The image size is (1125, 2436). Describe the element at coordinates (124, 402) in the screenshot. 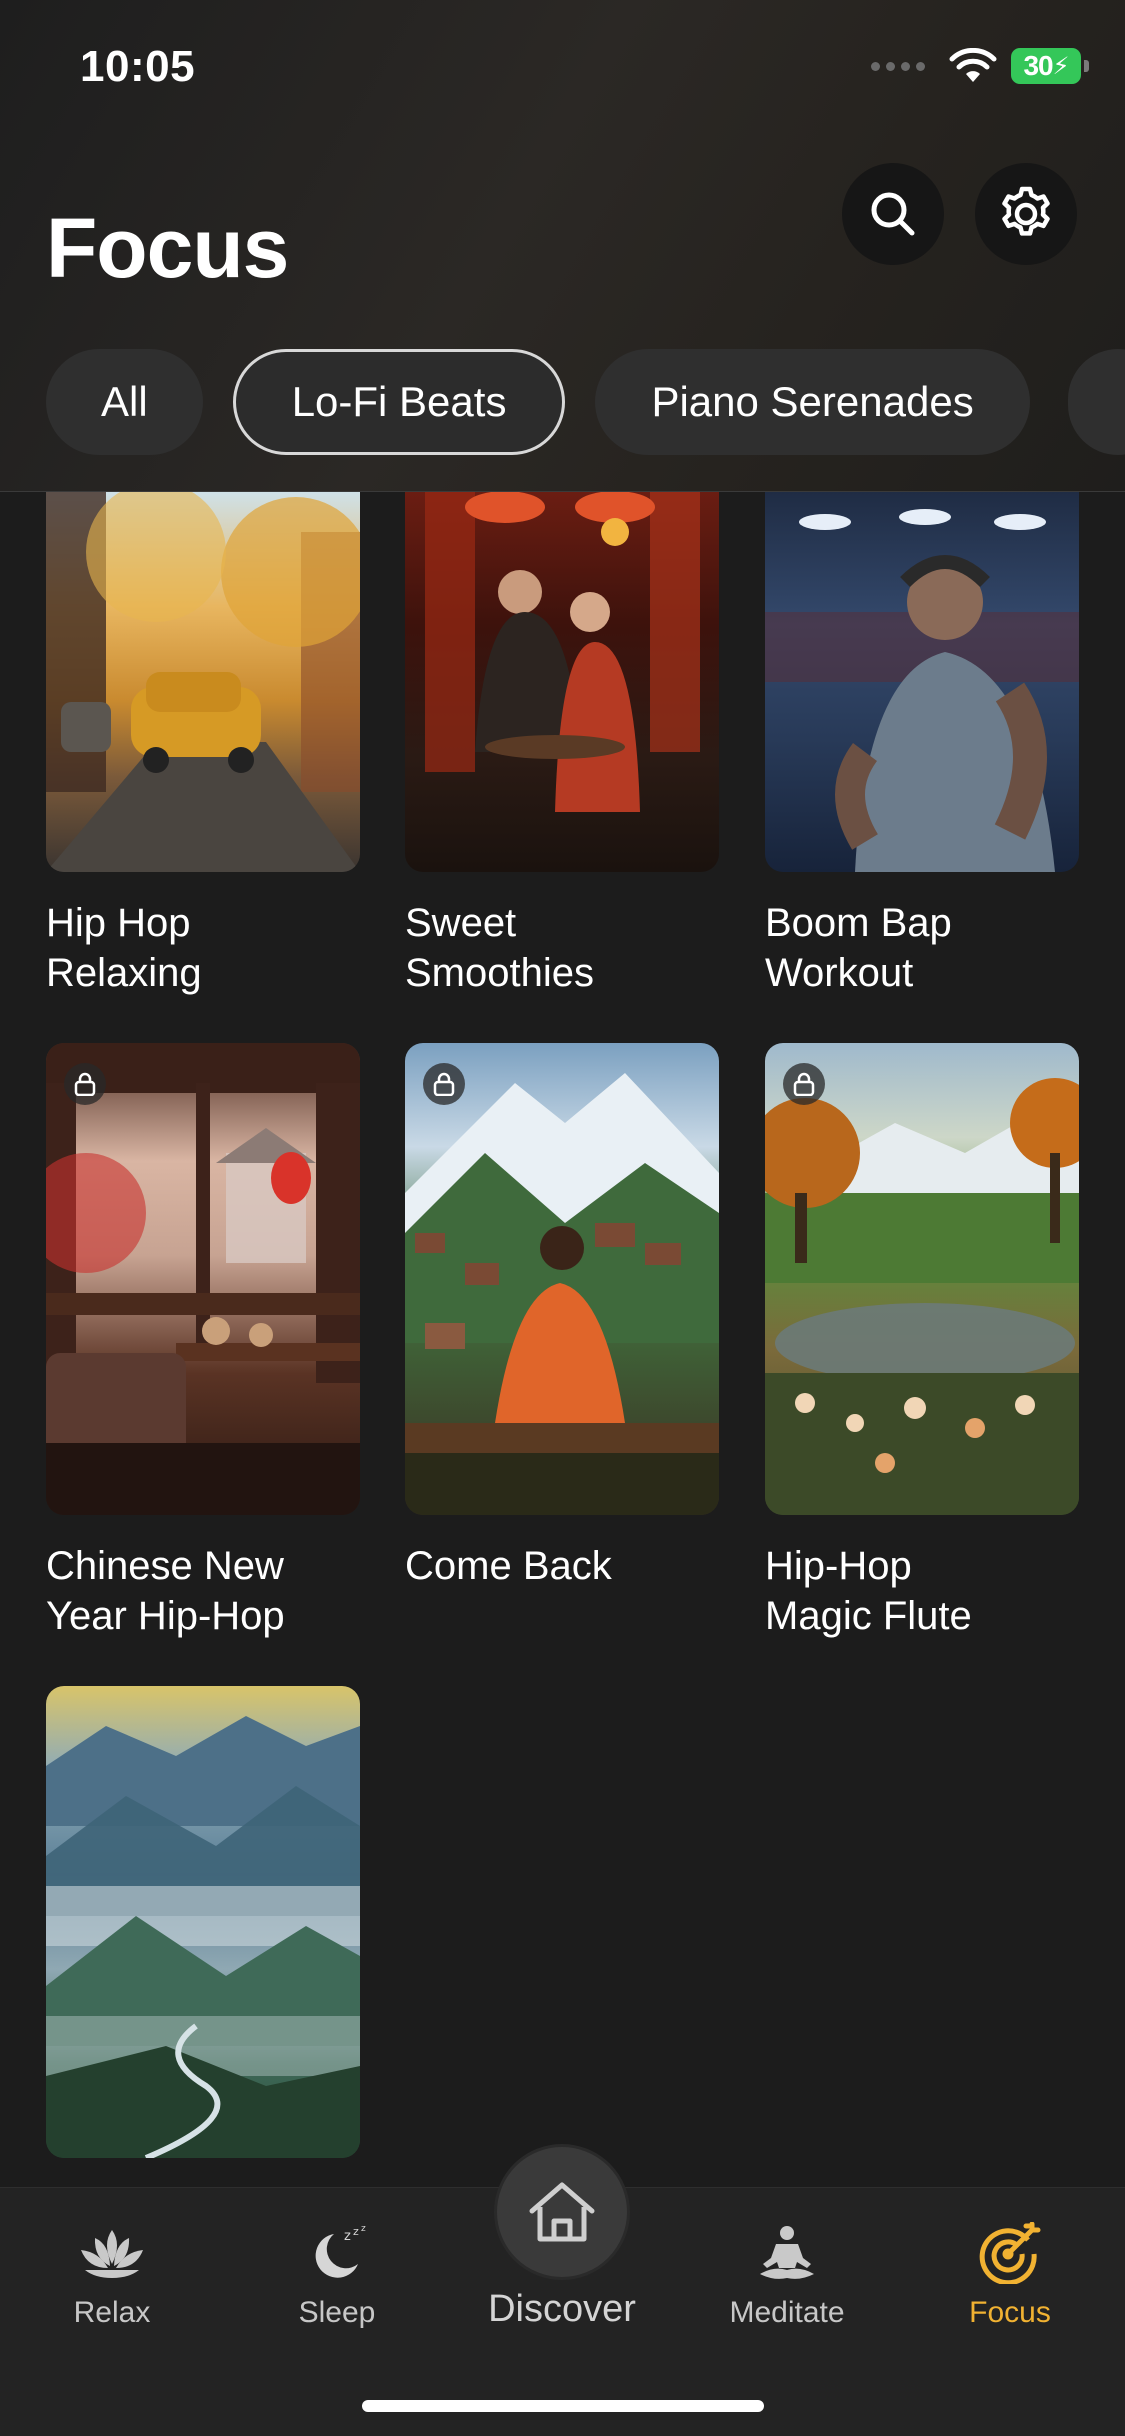

I see `chip-all: All` at that location.